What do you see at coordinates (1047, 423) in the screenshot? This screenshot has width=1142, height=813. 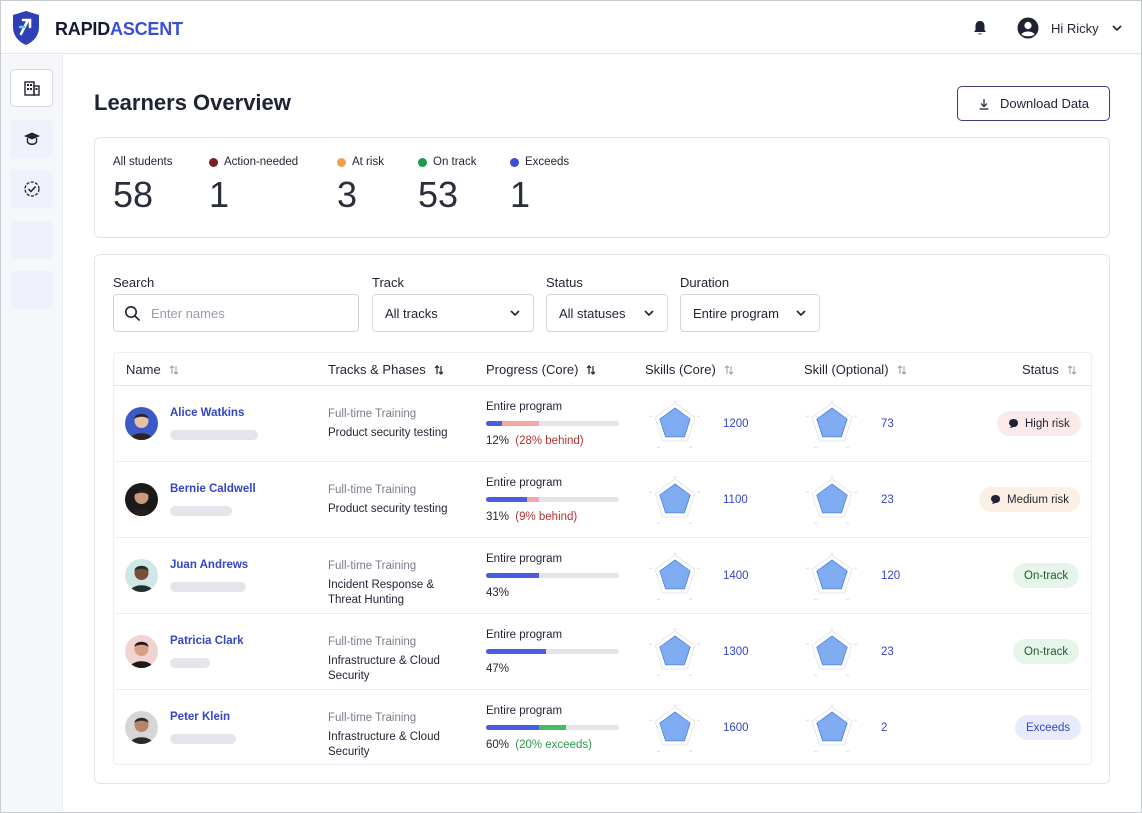 I see `status-badge-label: High risk` at bounding box center [1047, 423].